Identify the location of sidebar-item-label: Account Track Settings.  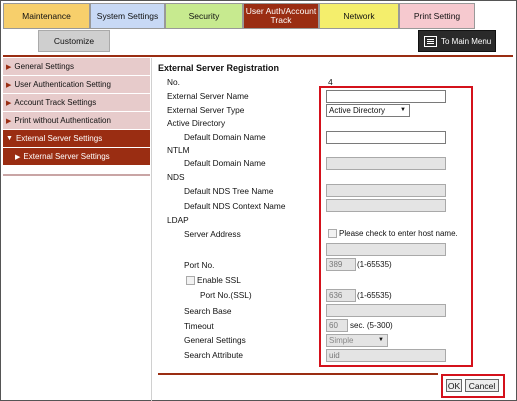
(55, 102).